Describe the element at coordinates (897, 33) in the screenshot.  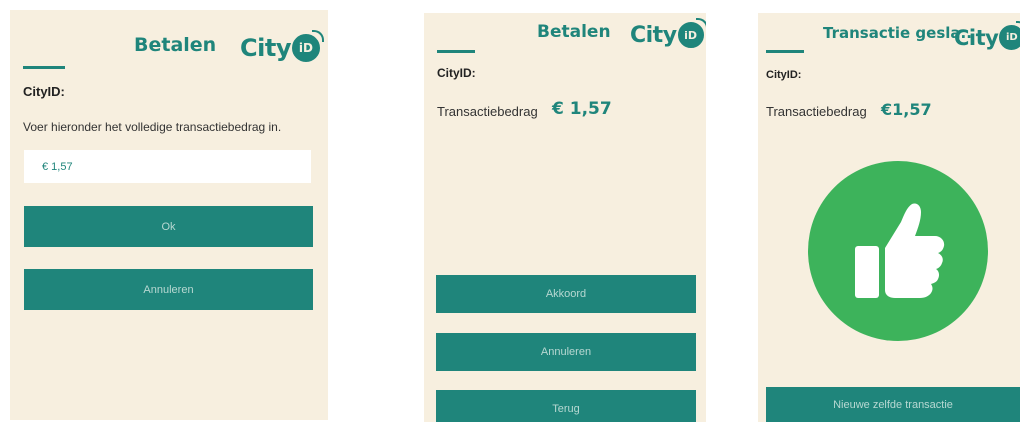
I see `page-title: Transactie gesla..` at that location.